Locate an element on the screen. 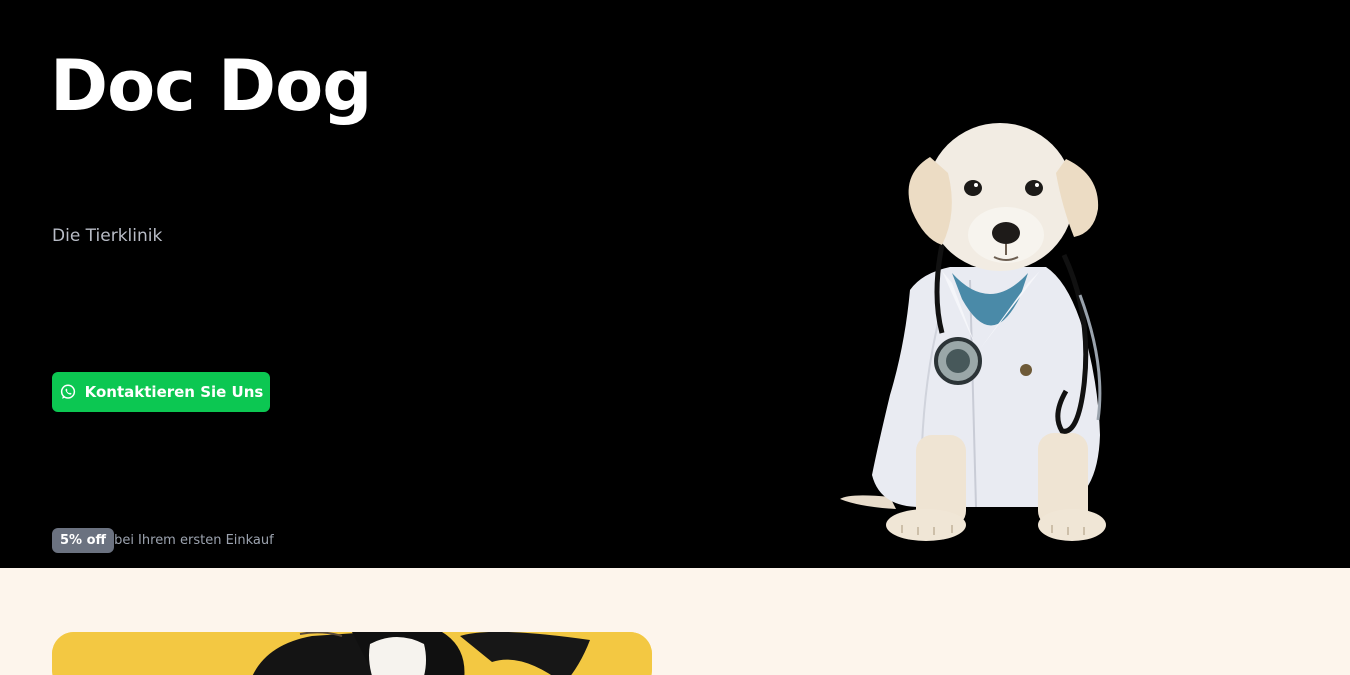 This screenshot has width=1350, height=675. contact-button: Kontaktieren Sie Uns is located at coordinates (161, 392).